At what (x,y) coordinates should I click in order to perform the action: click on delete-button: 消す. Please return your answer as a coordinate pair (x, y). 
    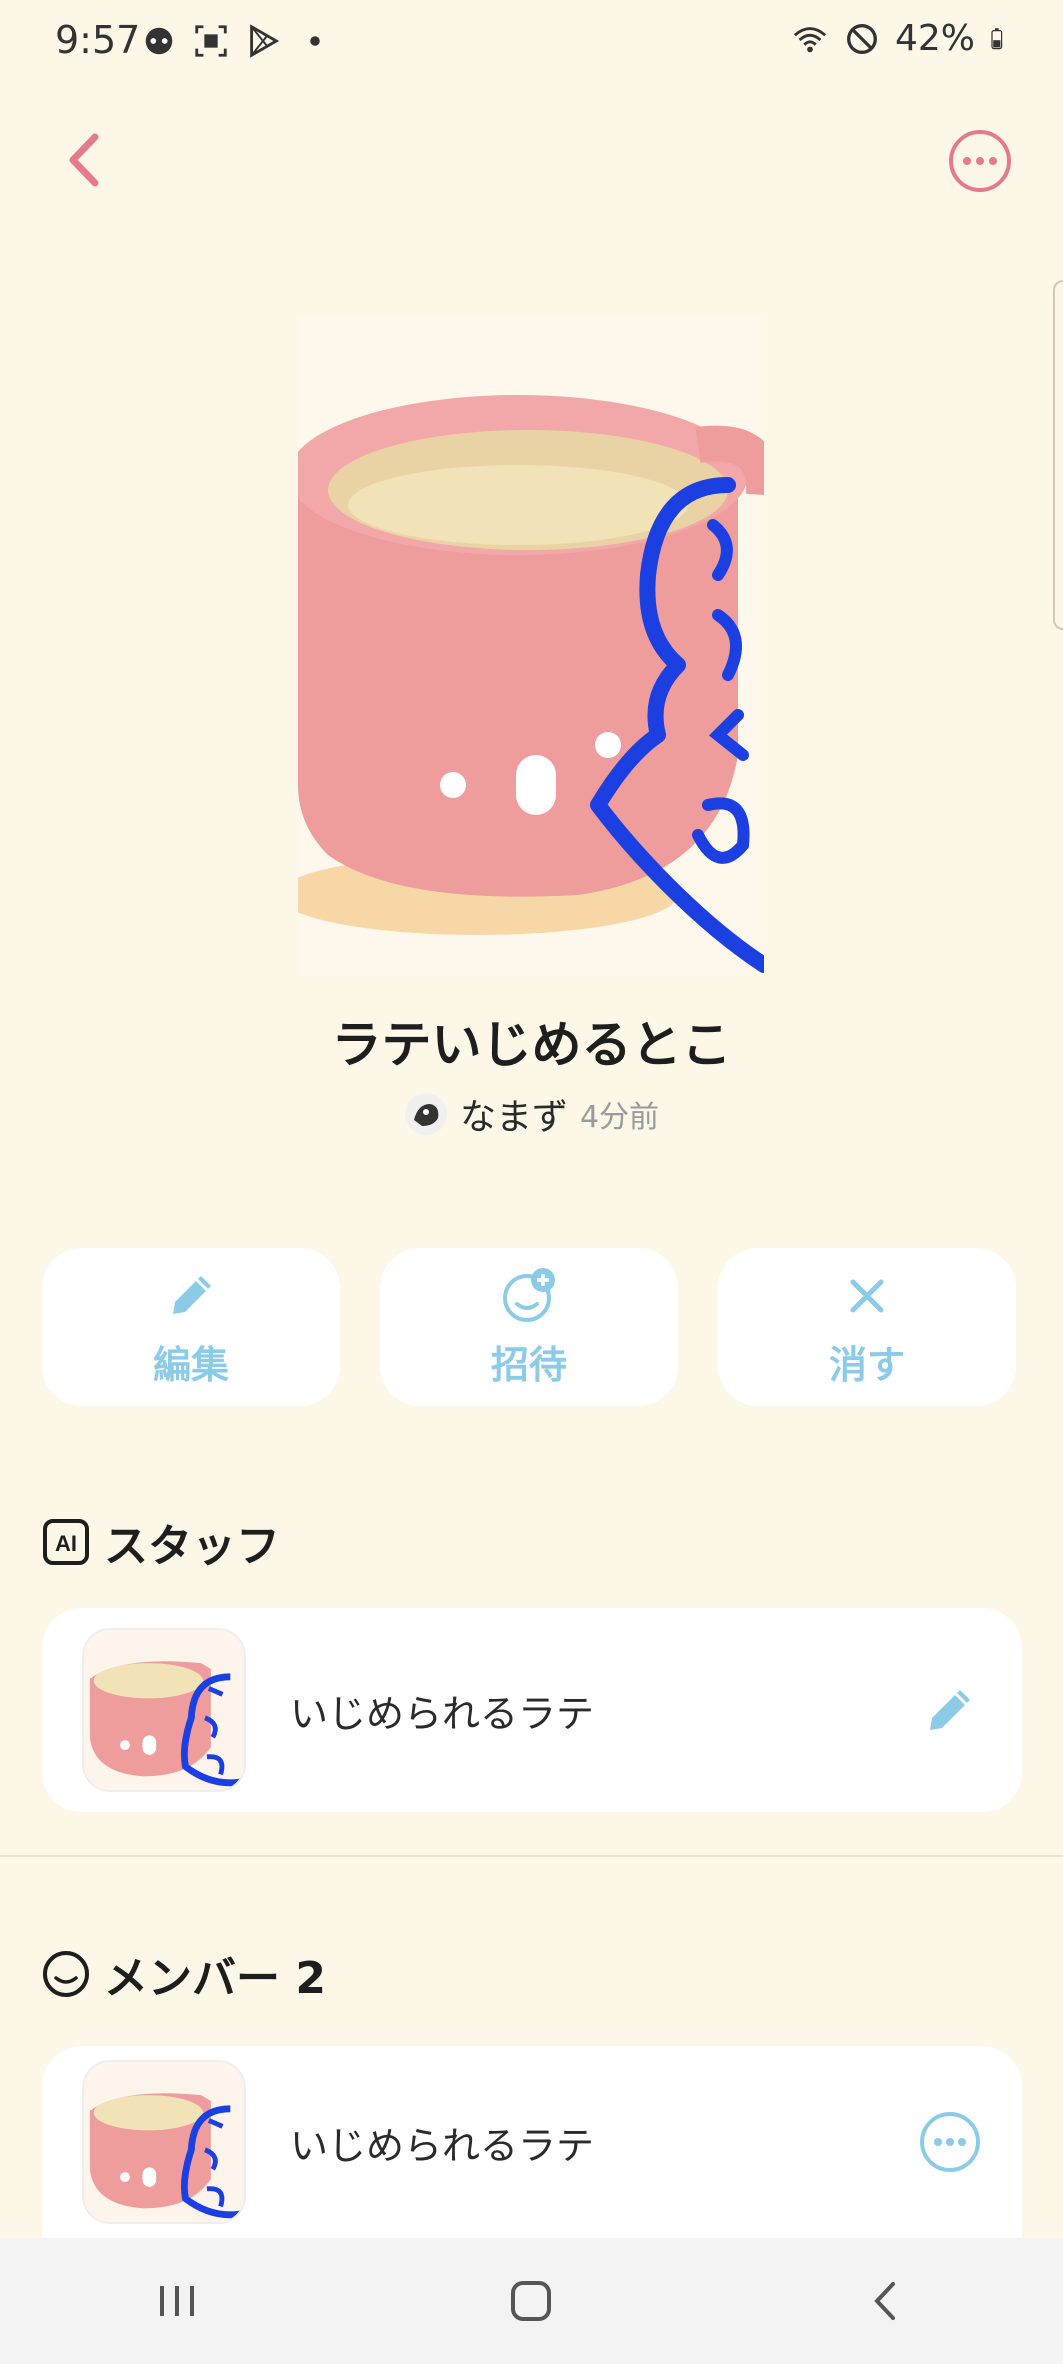
    Looking at the image, I should click on (867, 1327).